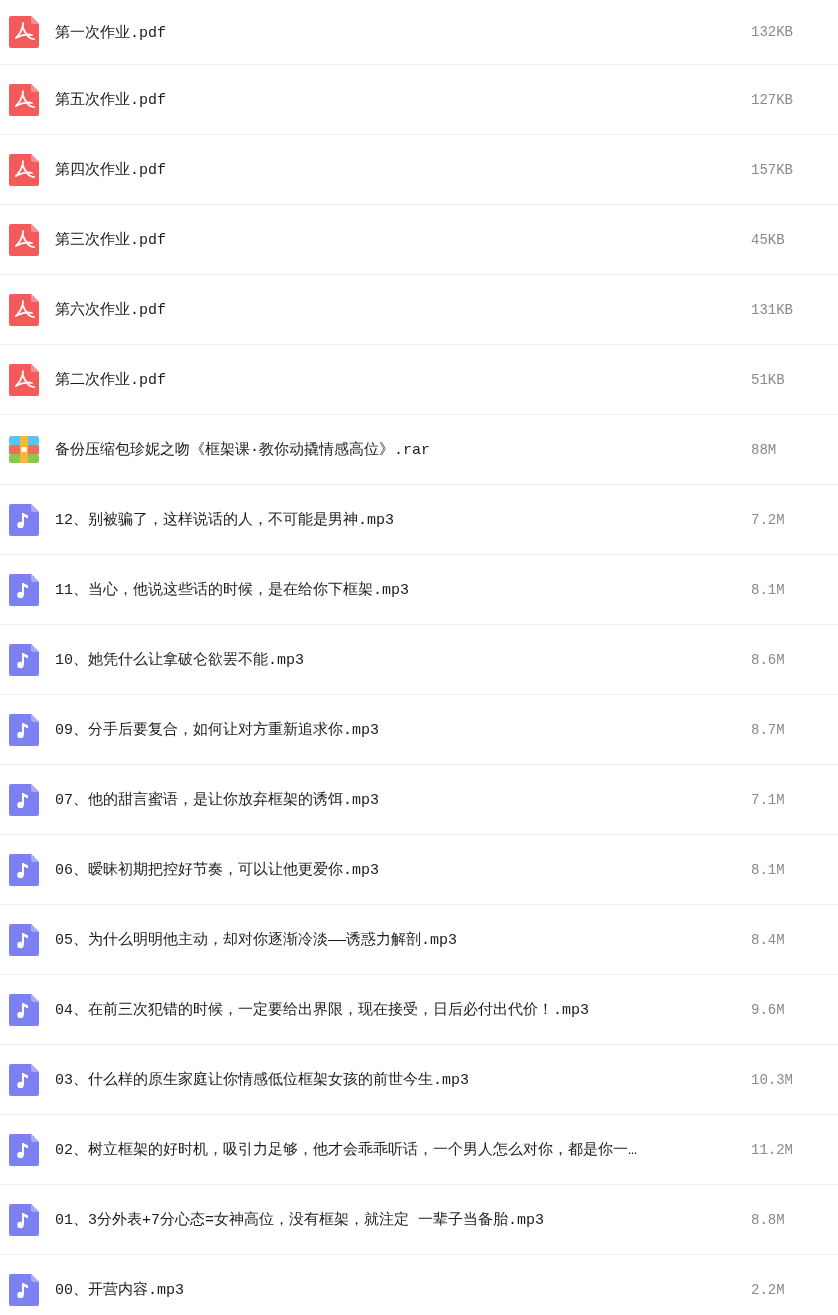 The image size is (838, 1315). I want to click on file-size: 8.7M, so click(768, 729).